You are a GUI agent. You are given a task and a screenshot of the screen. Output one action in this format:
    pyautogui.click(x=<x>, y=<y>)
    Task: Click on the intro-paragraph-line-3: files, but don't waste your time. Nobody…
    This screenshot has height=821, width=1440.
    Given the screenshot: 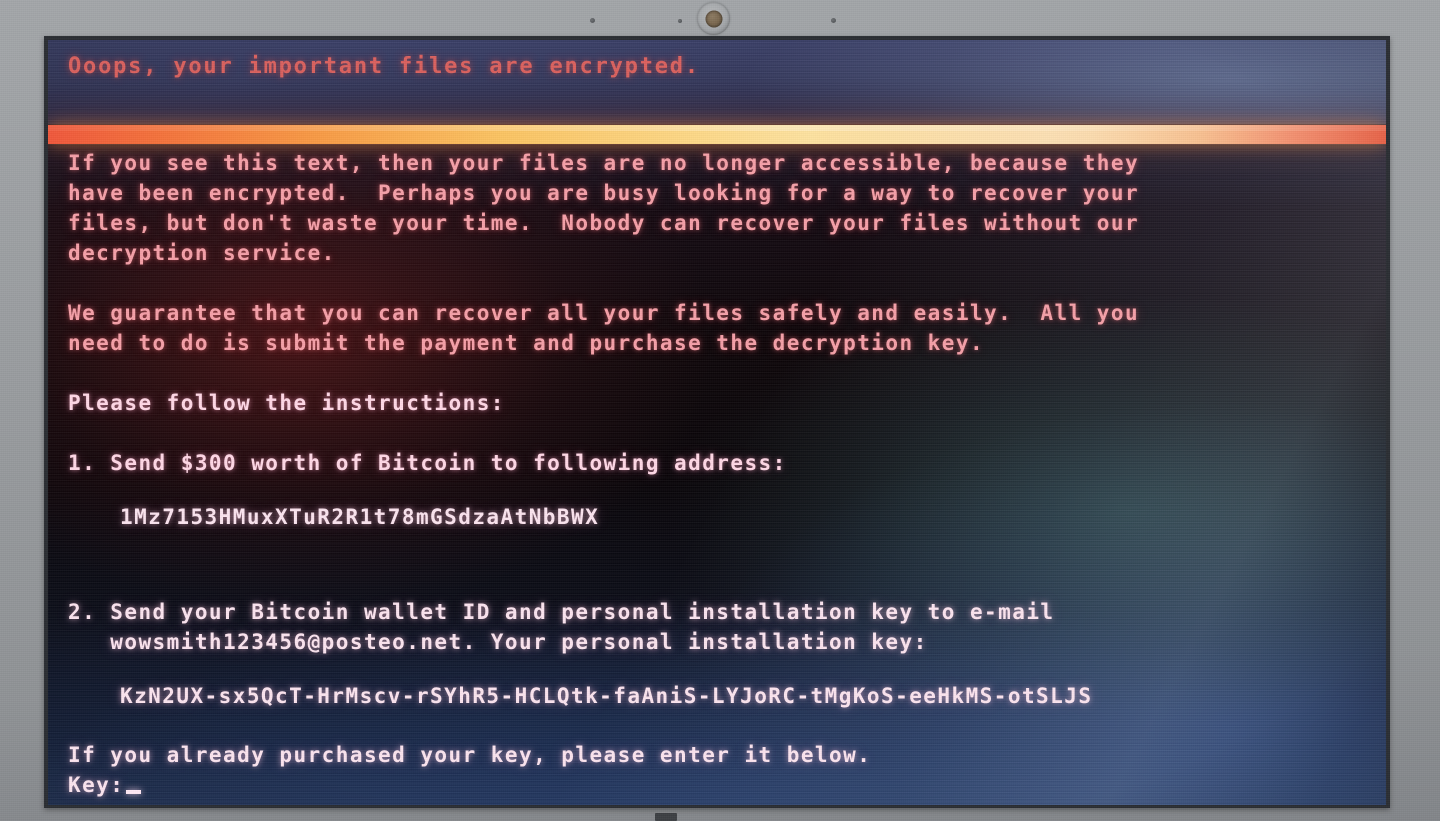 What is the action you would take?
    pyautogui.click(x=604, y=223)
    